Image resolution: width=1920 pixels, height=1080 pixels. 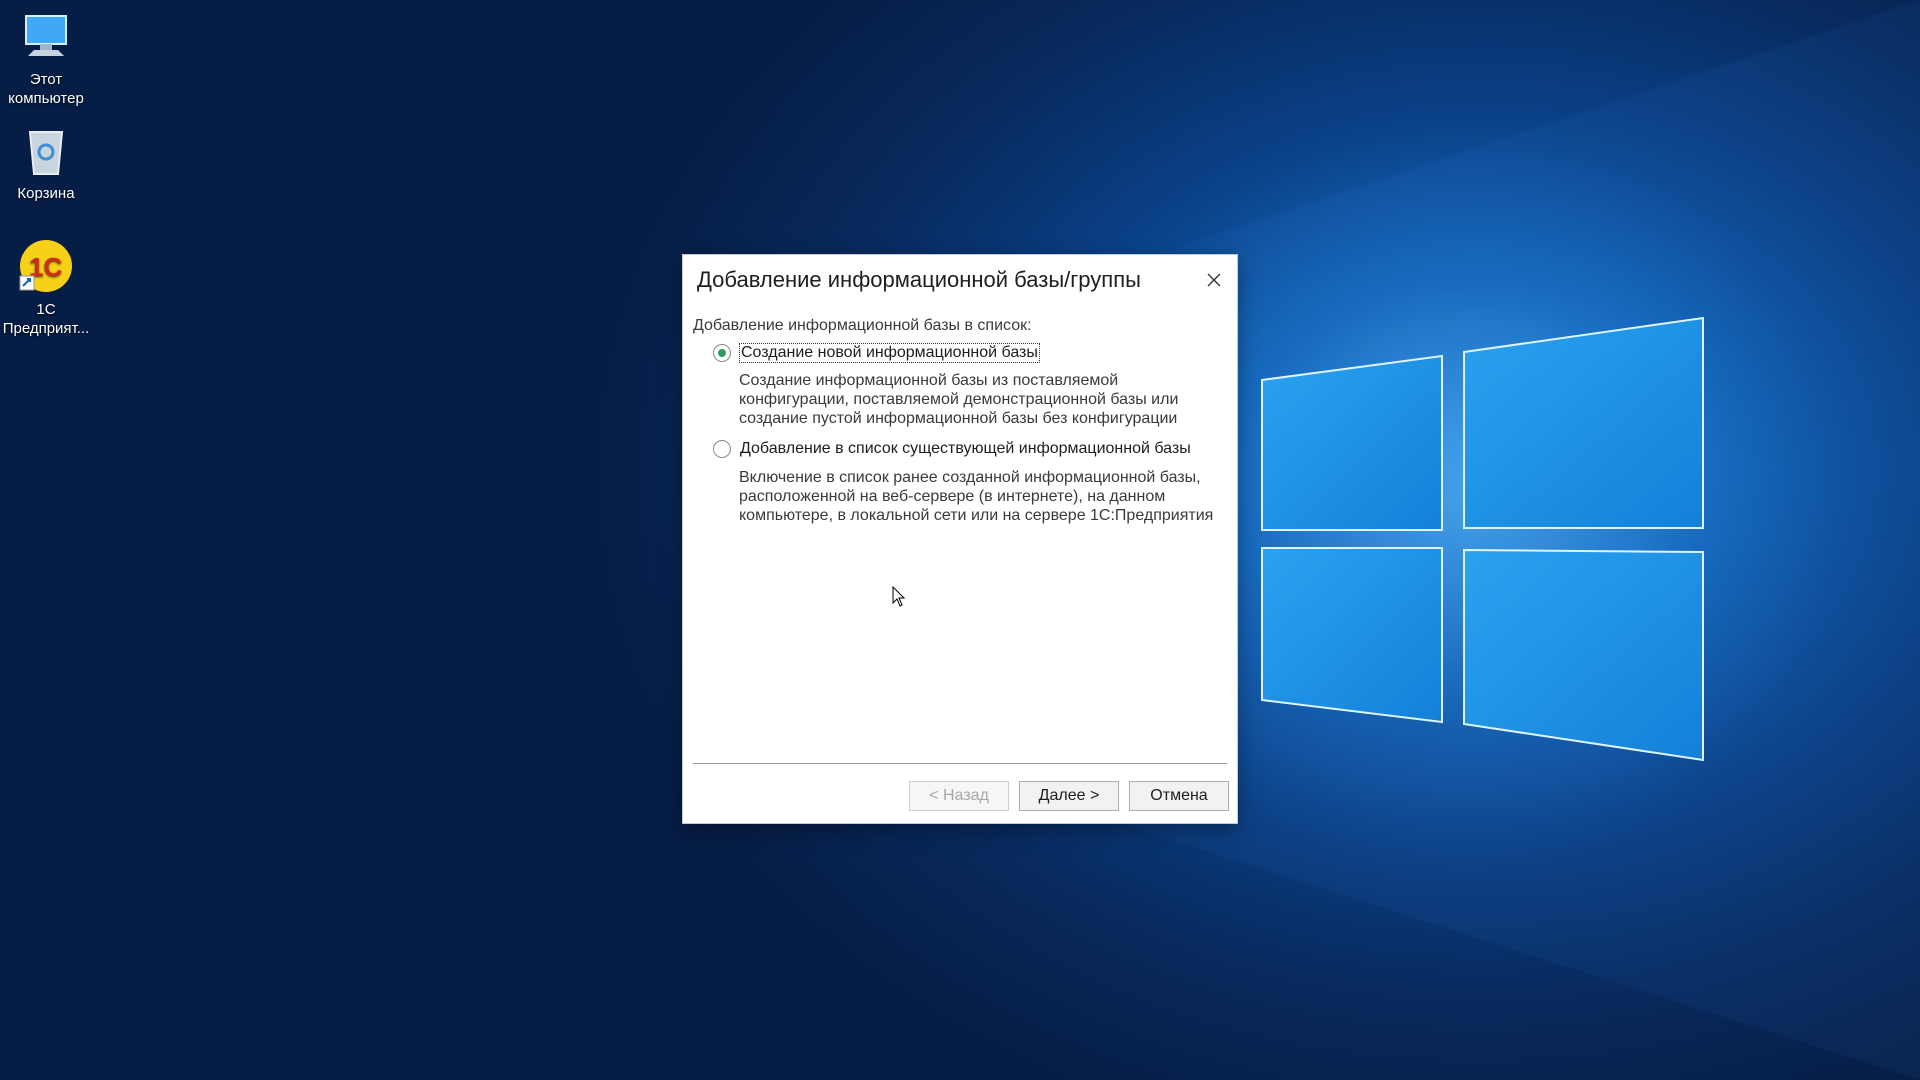 What do you see at coordinates (46, 38) in the screenshot?
I see `computer-icon` at bounding box center [46, 38].